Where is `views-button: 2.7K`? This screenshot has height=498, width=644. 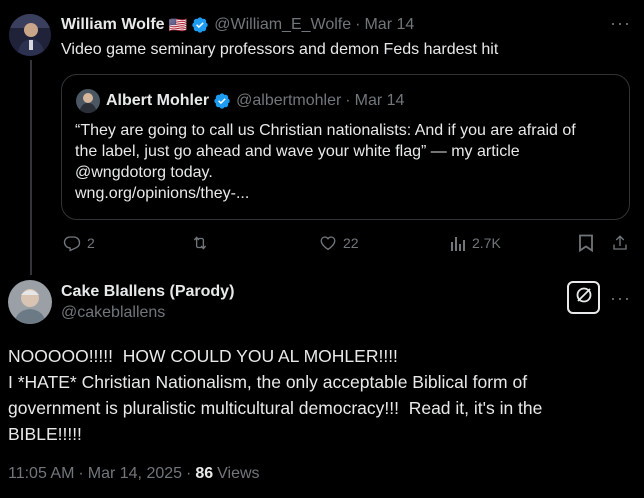
views-button: 2.7K is located at coordinates (475, 243).